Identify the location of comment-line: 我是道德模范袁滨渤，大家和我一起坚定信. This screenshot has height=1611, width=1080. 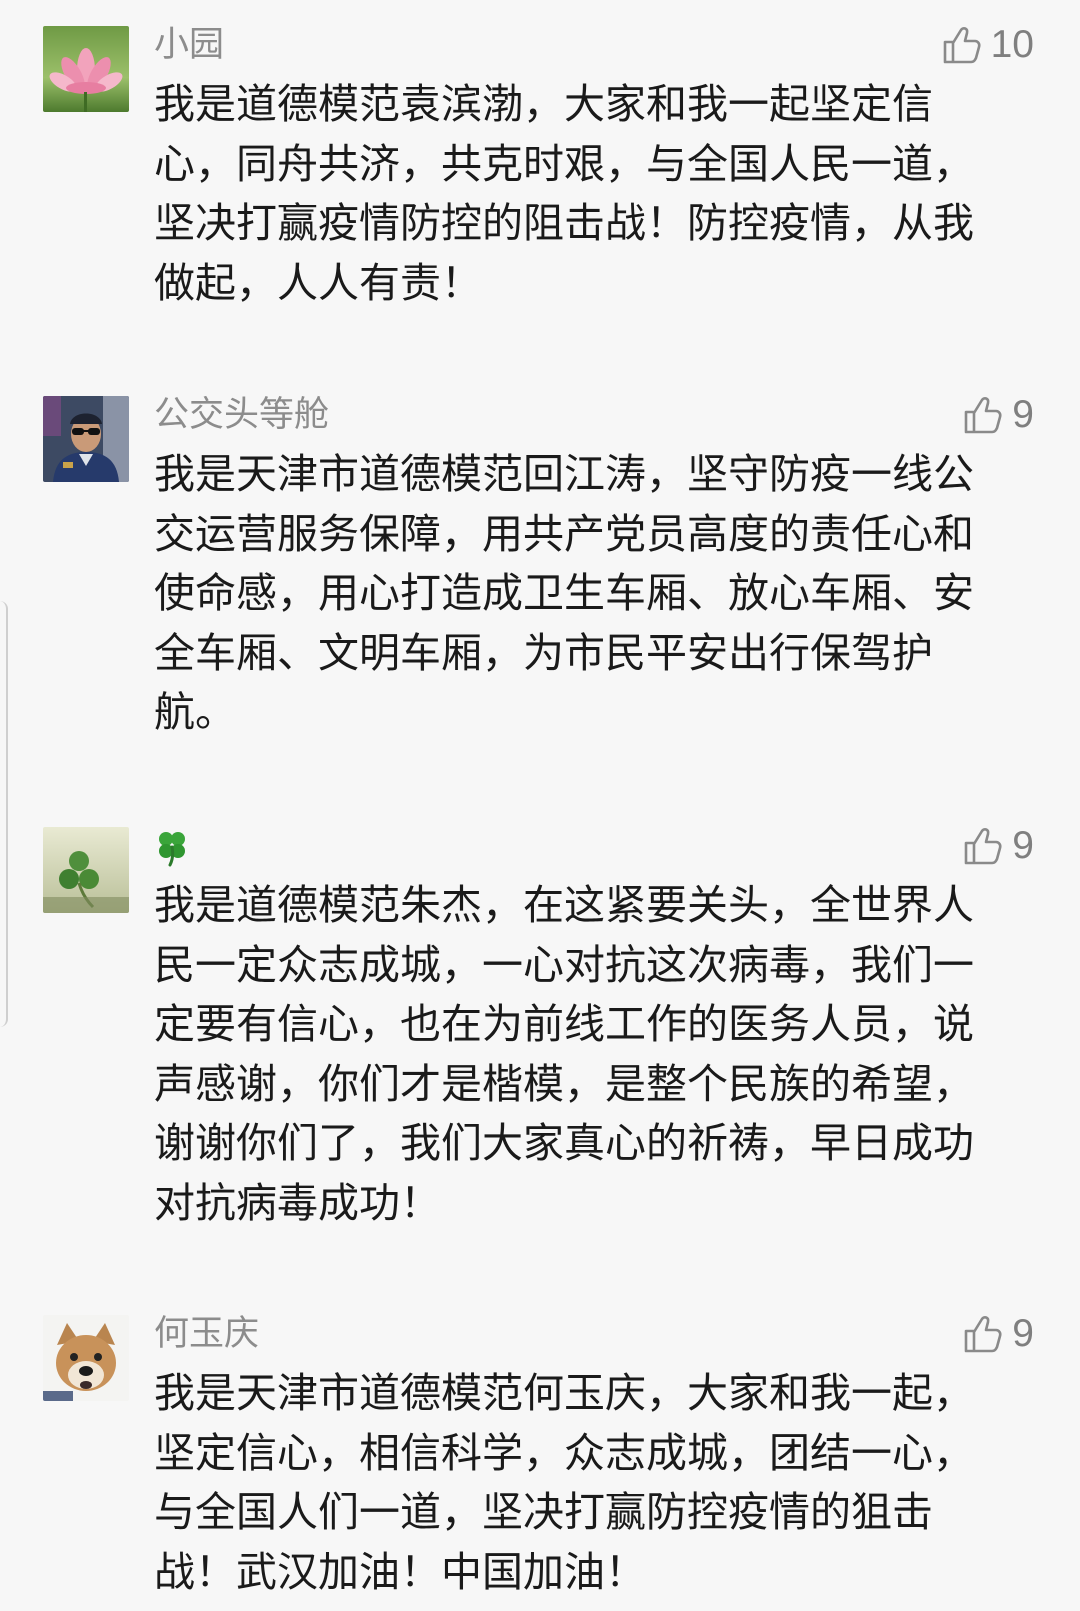
(543, 104).